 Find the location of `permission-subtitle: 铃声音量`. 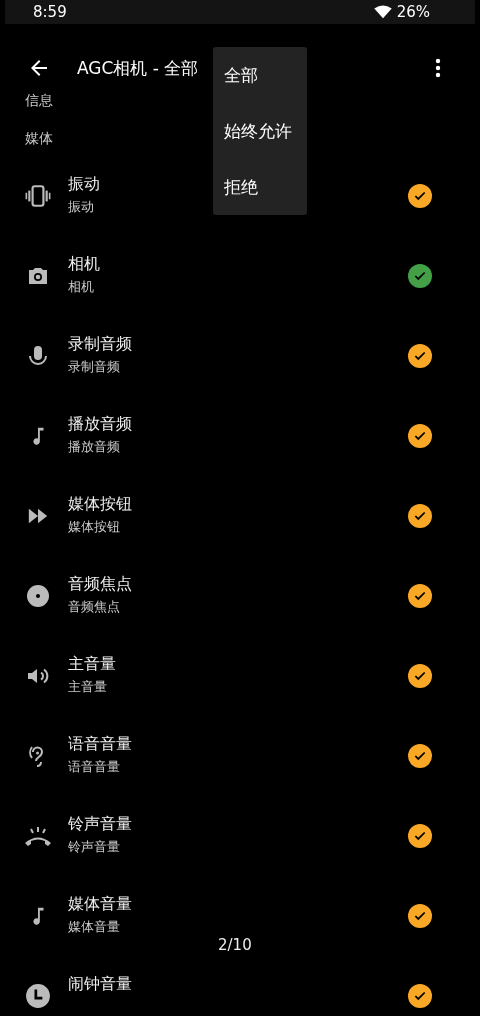

permission-subtitle: 铃声音量 is located at coordinates (94, 847).